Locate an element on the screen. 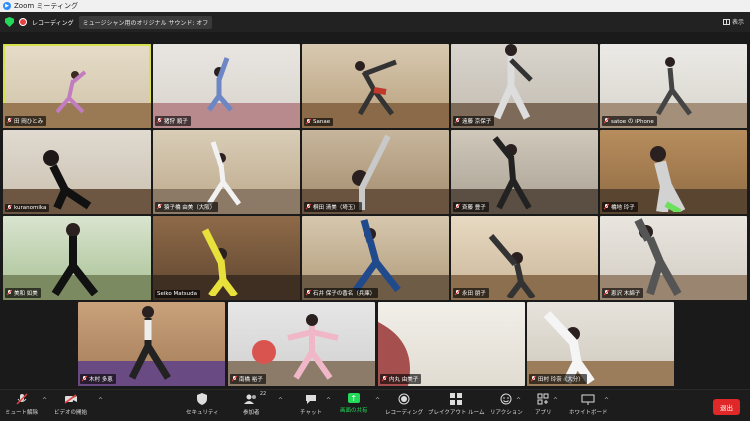 The height and width of the screenshot is (421, 750). apps-button: アプリ is located at coordinates (543, 404).